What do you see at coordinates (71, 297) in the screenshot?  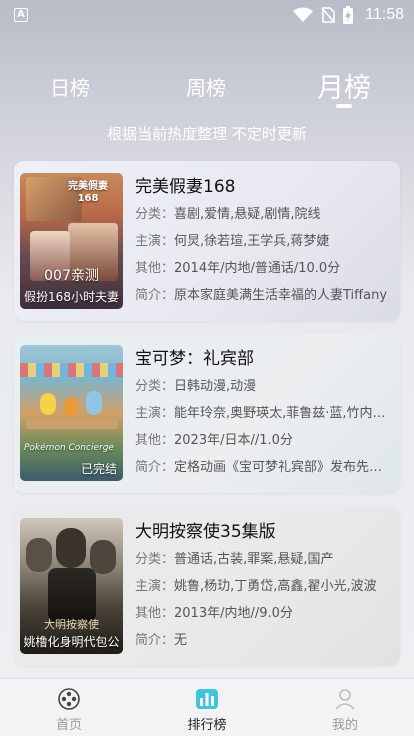 I see `poster-caption: 假扮168小时夫妻` at bounding box center [71, 297].